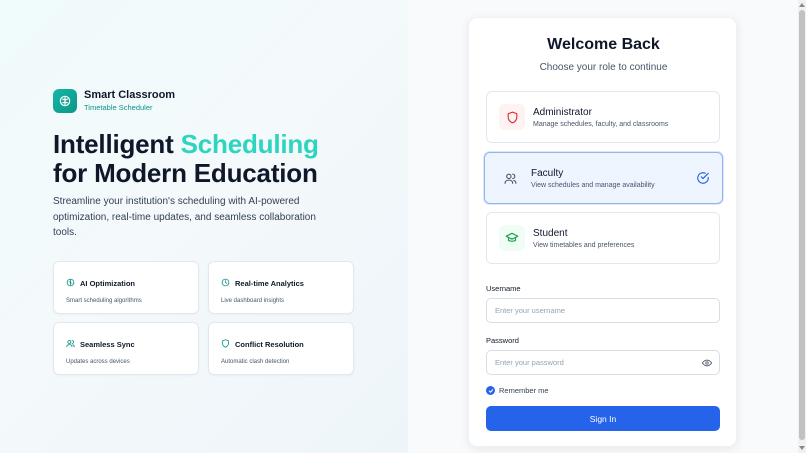 This screenshot has height=453, width=806. I want to click on login-subtitle: Choose your role to continue, so click(603, 67).